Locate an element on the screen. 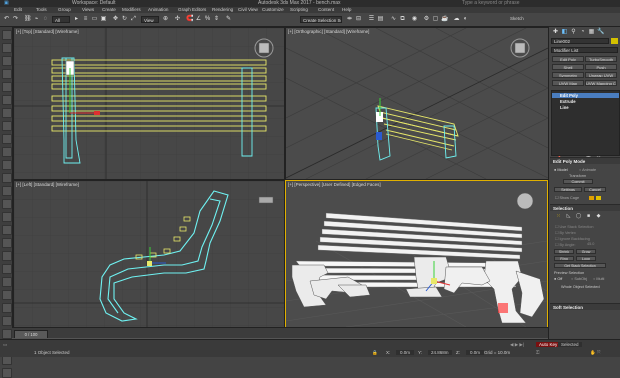 The width and height of the screenshot is (620, 378). select-and-manipulate-icon: ✣ is located at coordinates (177, 19).